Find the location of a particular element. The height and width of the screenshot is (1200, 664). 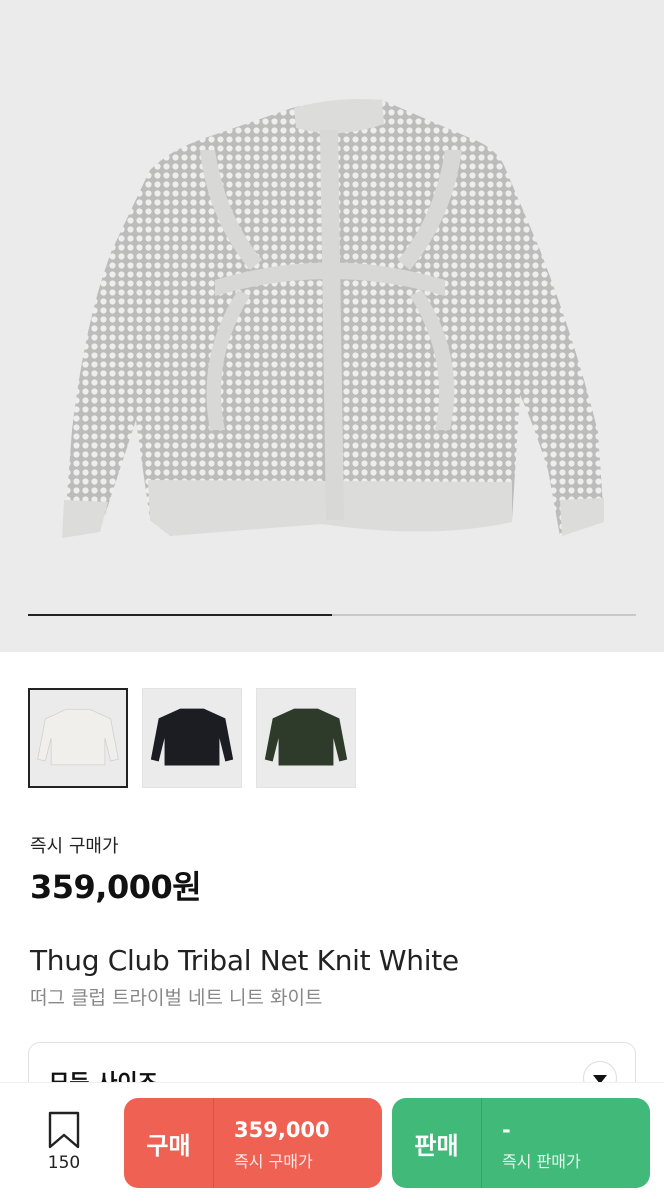

product-name-english: Thug Club Tribal Net Knit White is located at coordinates (244, 960).